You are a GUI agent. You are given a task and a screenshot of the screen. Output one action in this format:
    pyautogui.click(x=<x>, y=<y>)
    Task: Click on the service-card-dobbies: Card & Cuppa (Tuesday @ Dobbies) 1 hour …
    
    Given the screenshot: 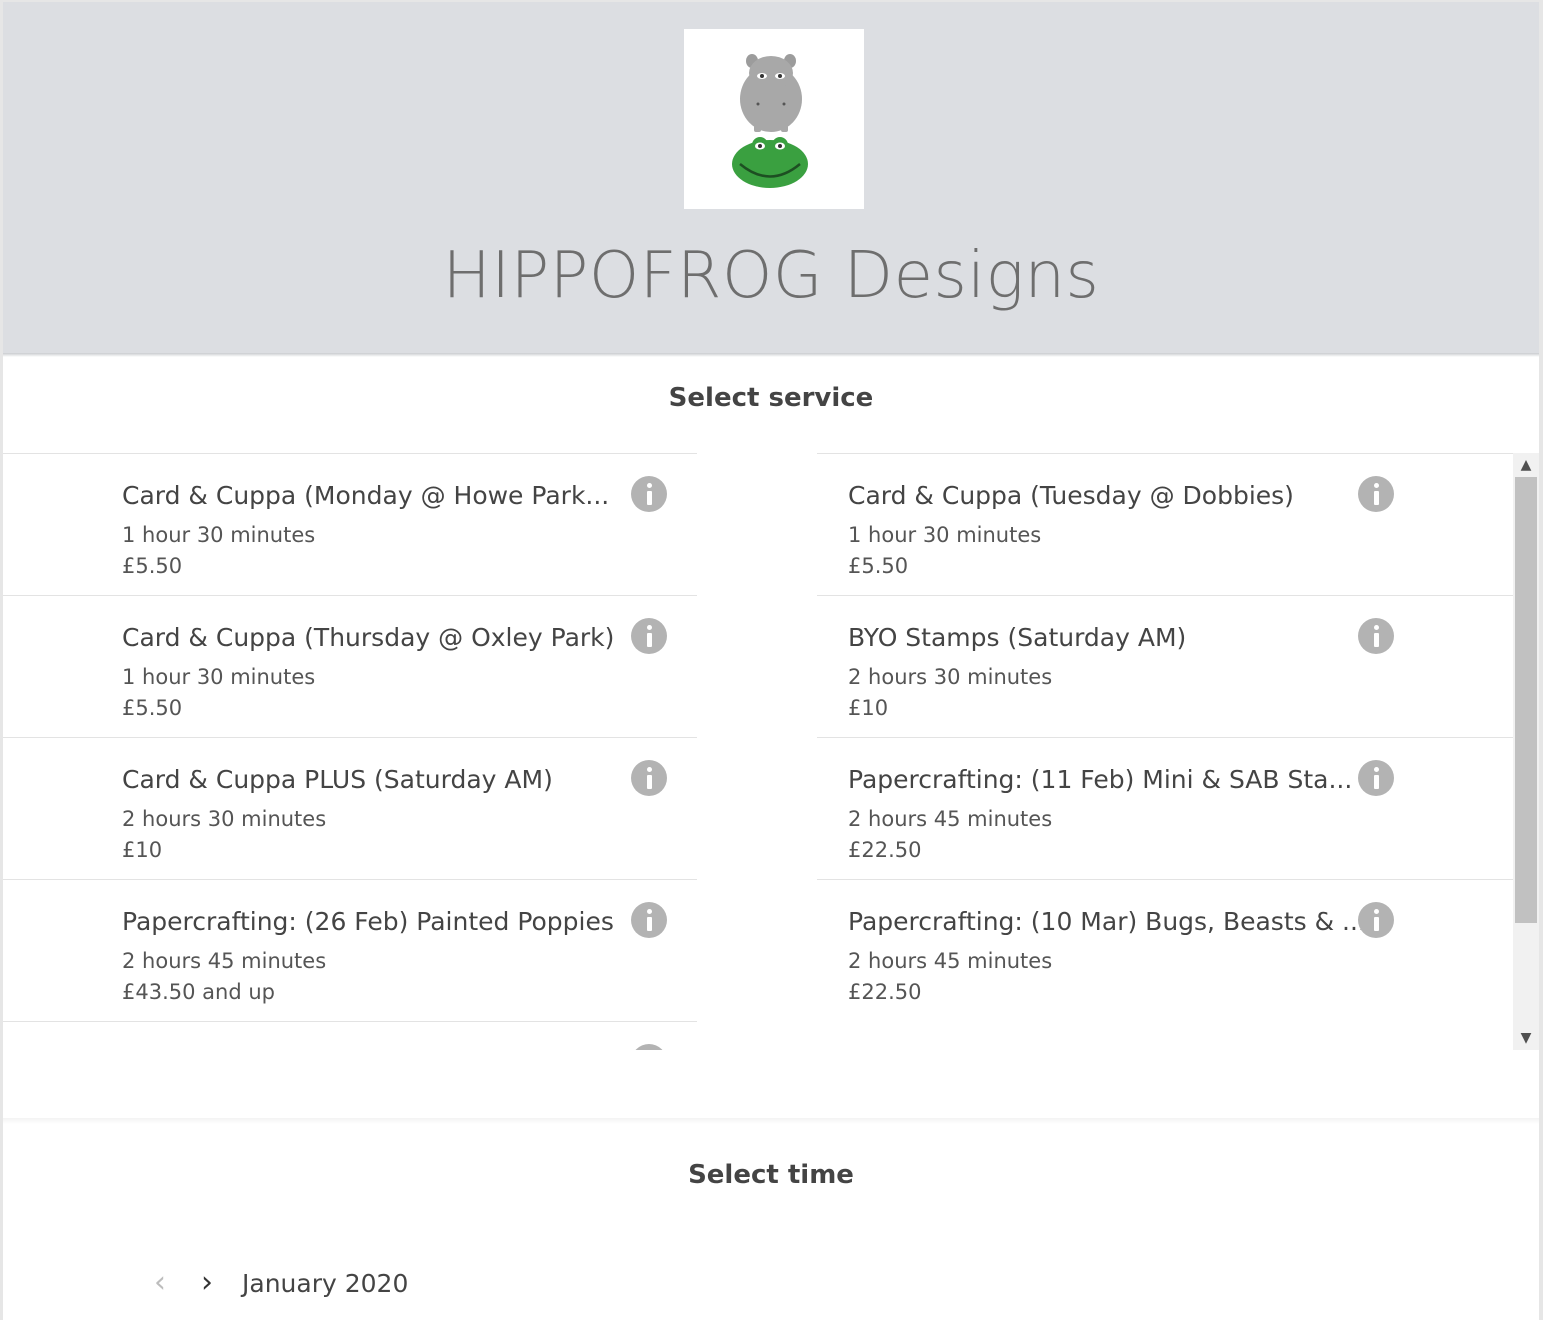 What is the action you would take?
    pyautogui.click(x=1165, y=523)
    